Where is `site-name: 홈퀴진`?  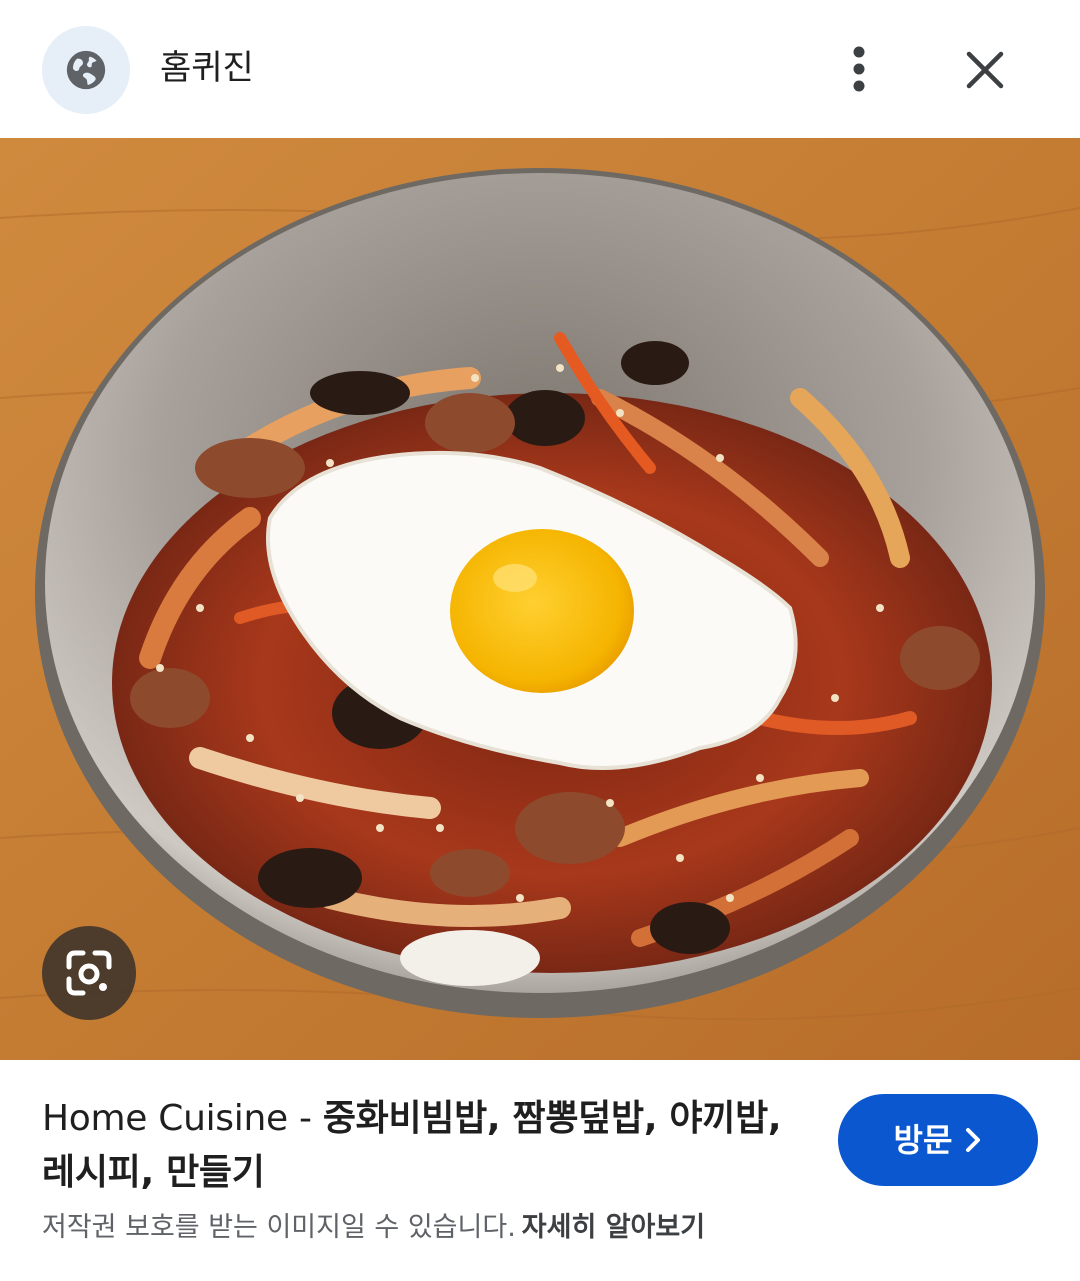
site-name: 홈퀴진 is located at coordinates (207, 68).